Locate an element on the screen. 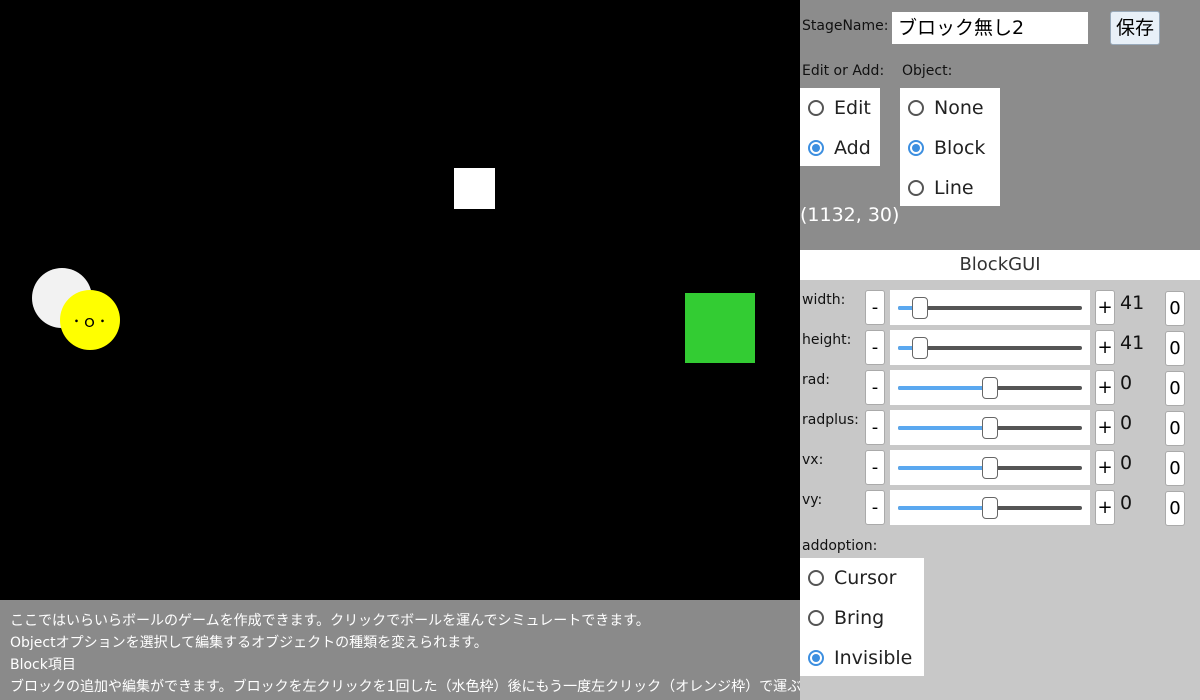 This screenshot has height=700, width=1200. radio-label: Block is located at coordinates (960, 148).